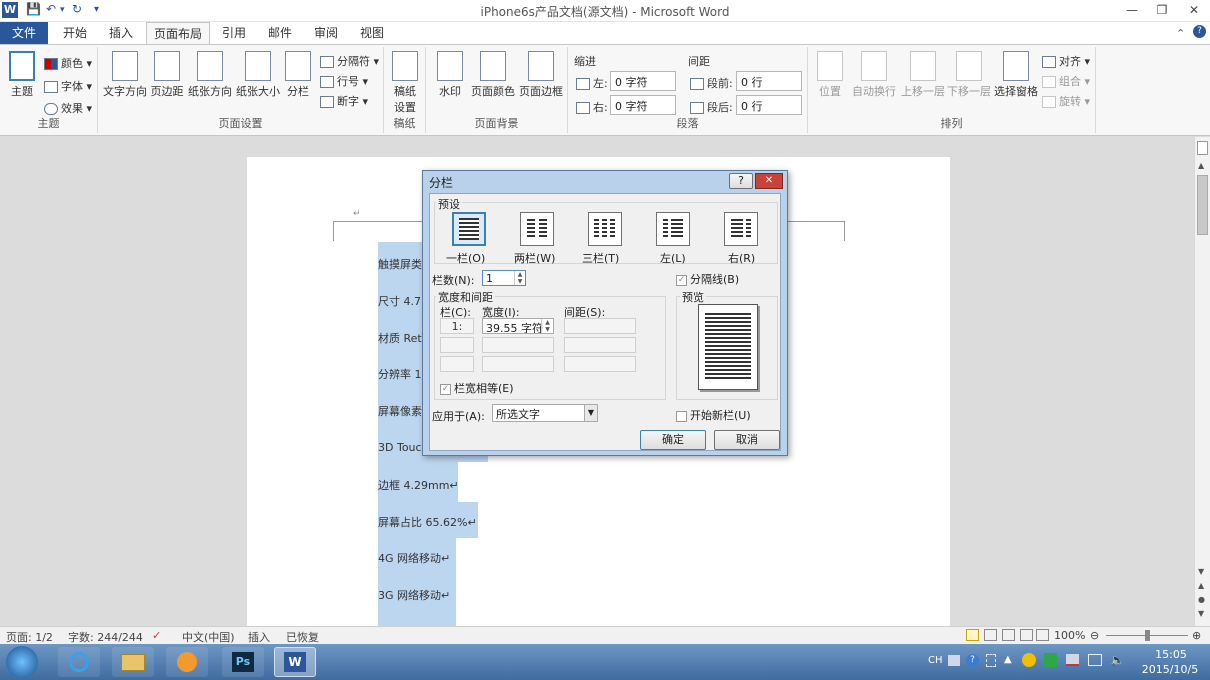 The height and width of the screenshot is (680, 1210). I want to click on doc-line: 边框 4.29mm↵, so click(418, 485).